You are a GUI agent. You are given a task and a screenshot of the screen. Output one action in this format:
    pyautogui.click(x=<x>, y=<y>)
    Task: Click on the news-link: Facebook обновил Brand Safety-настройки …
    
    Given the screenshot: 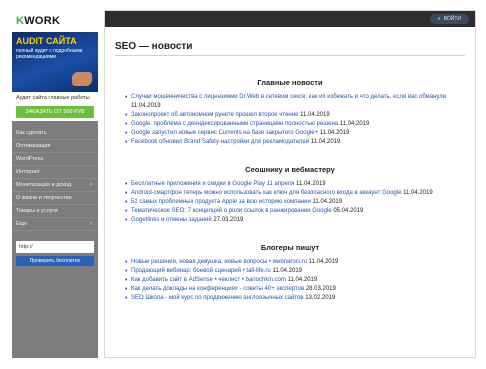 What is the action you would take?
    pyautogui.click(x=295, y=142)
    